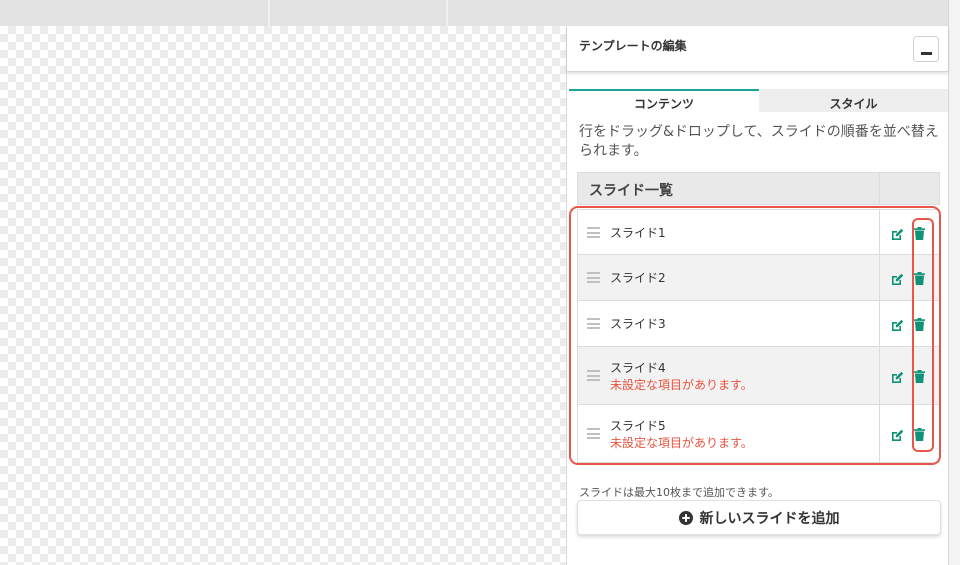 The width and height of the screenshot is (960, 565). Describe the element at coordinates (926, 53) in the screenshot. I see `minus-icon` at that location.